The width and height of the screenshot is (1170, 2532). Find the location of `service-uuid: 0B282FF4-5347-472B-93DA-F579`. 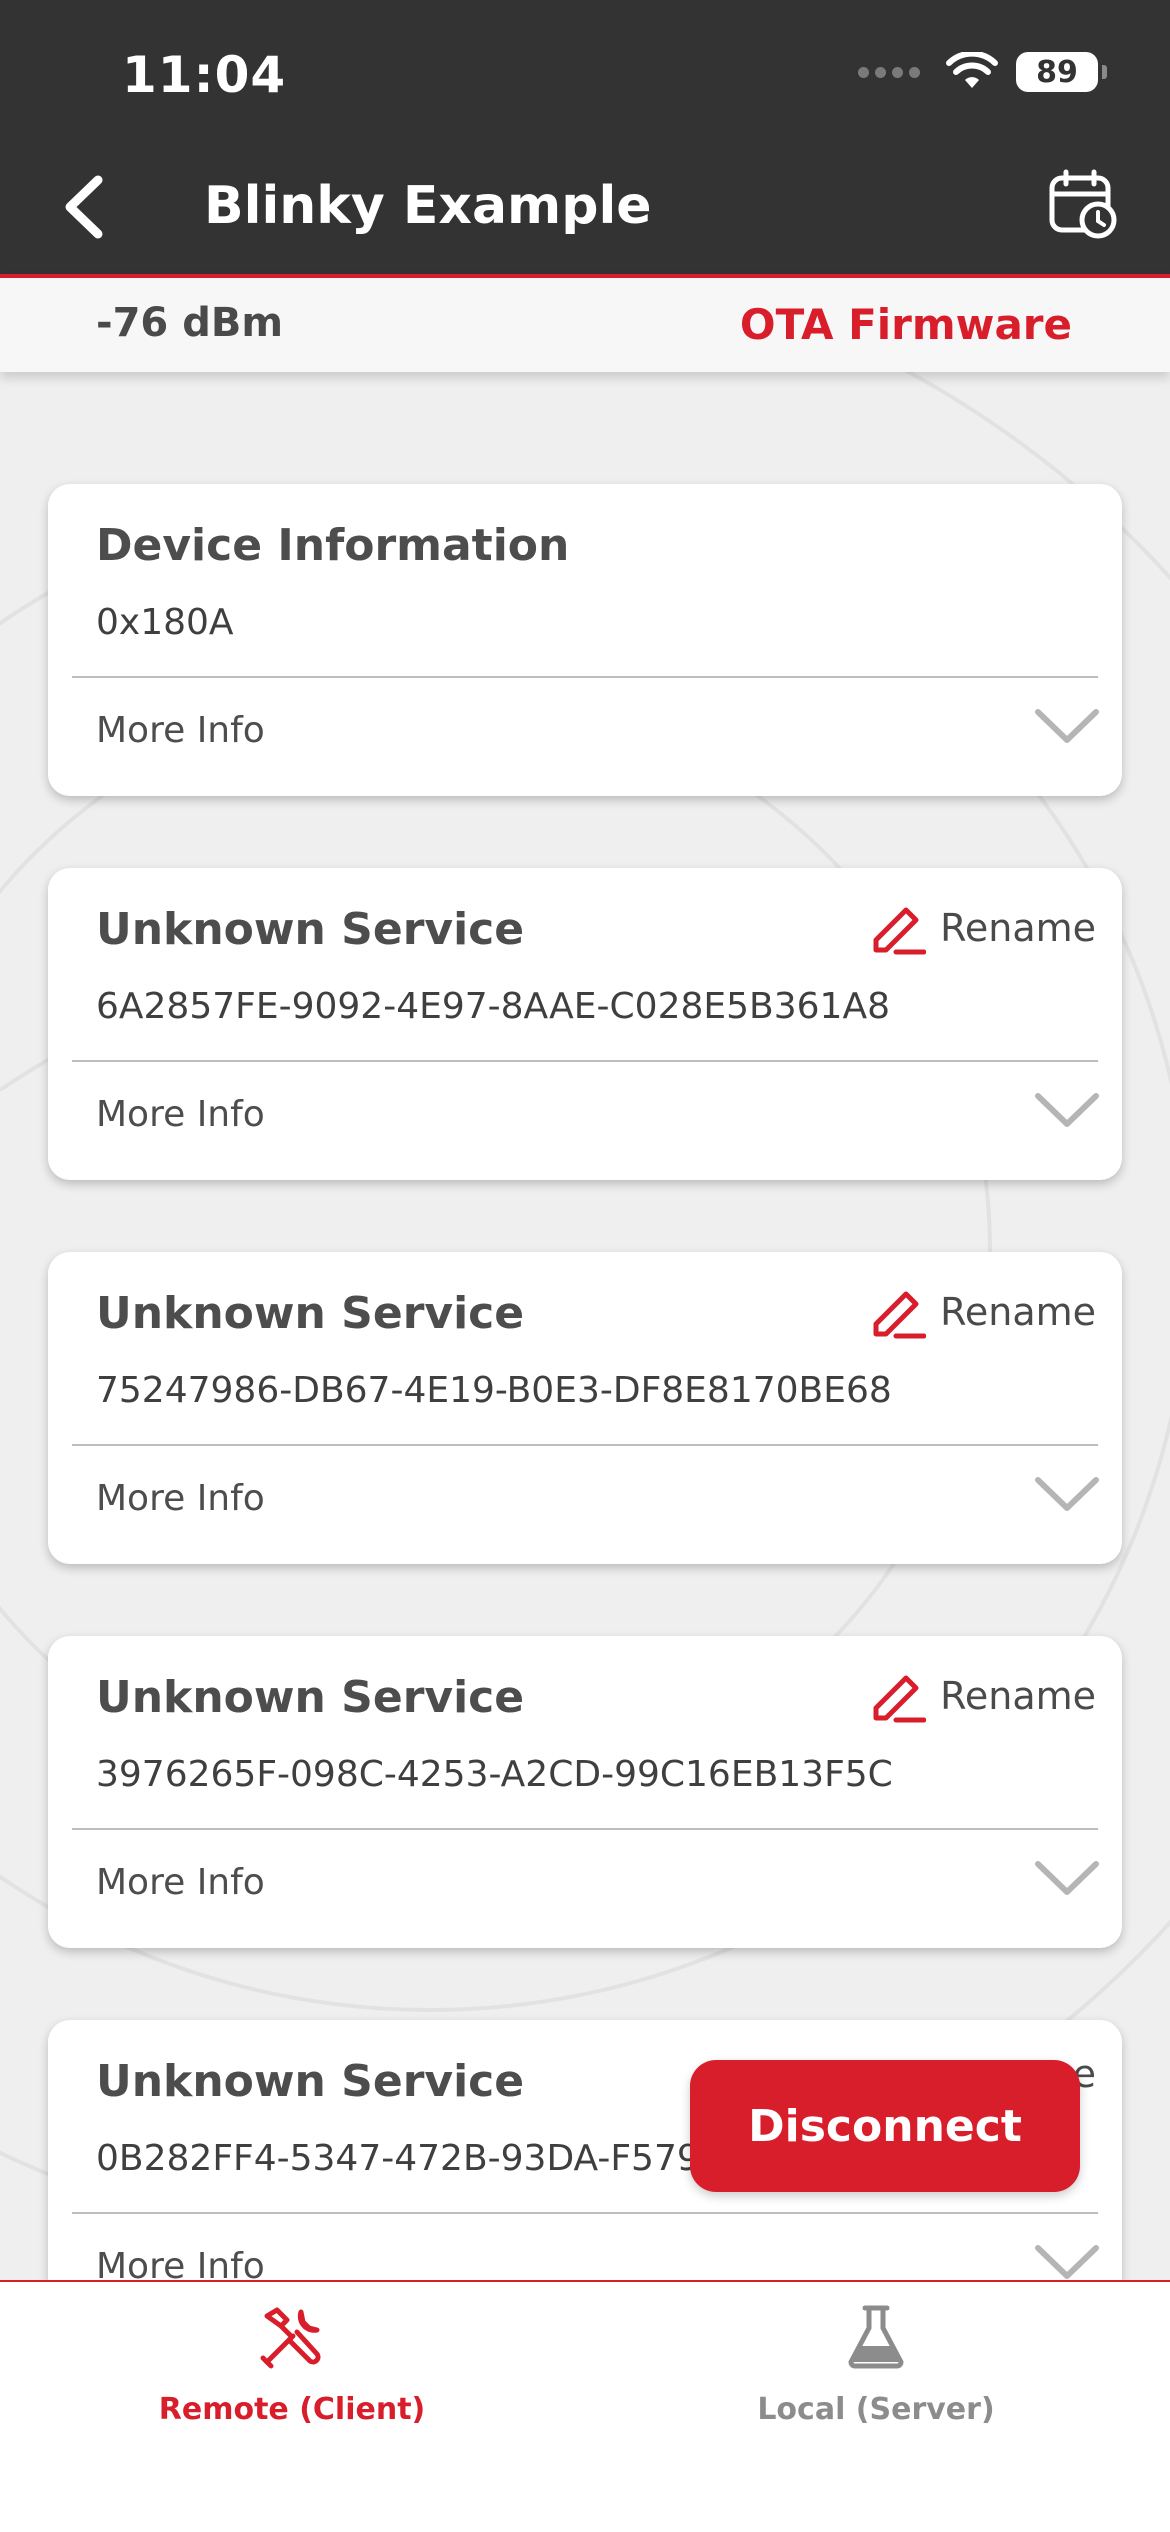

service-uuid: 0B282FF4-5347-472B-93DA-F579 is located at coordinates (398, 2158).